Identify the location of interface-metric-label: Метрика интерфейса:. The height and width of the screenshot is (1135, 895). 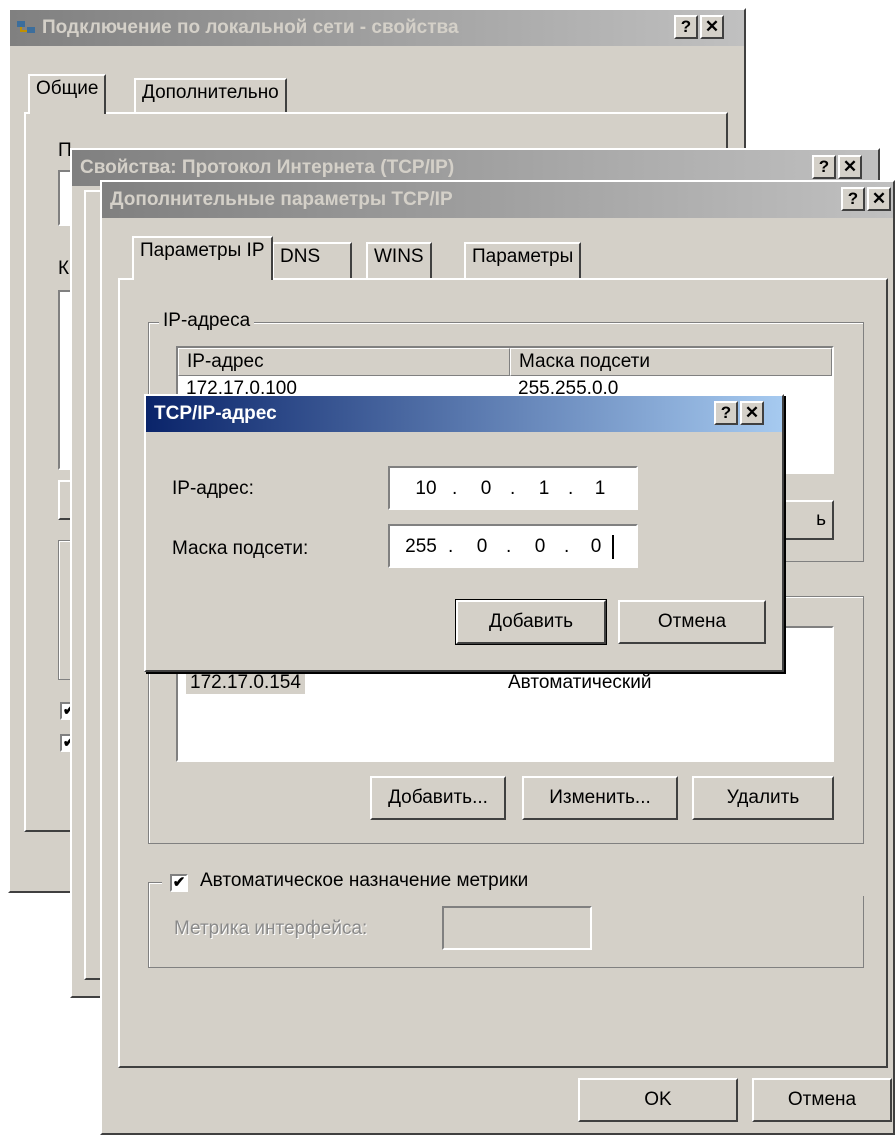
(271, 928).